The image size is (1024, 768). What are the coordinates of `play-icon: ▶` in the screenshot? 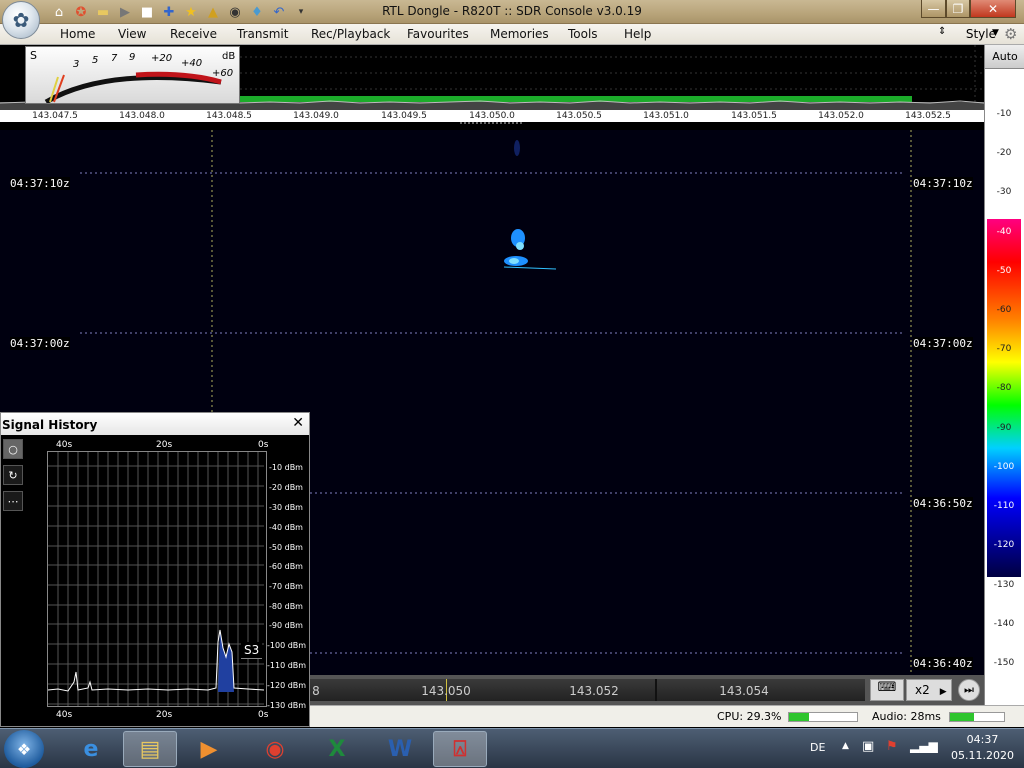 It's located at (125, 12).